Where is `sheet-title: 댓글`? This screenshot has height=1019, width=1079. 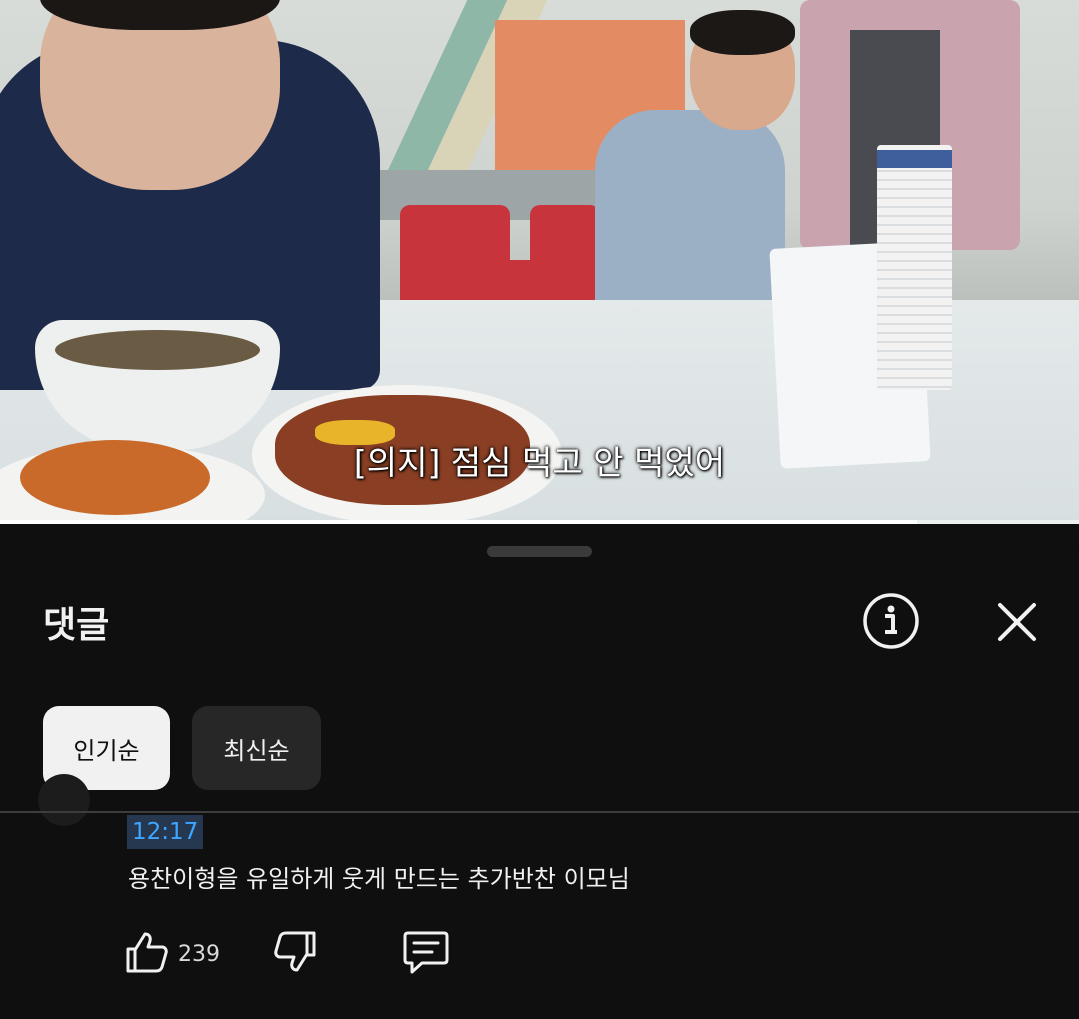
sheet-title: 댓글 is located at coordinates (76, 625).